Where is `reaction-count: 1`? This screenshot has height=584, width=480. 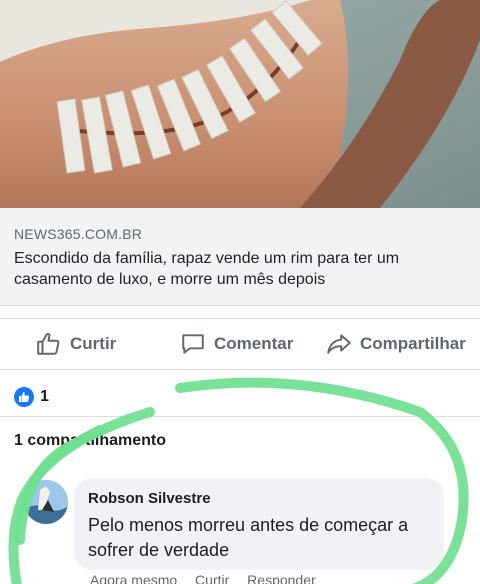 reaction-count: 1 is located at coordinates (44, 396).